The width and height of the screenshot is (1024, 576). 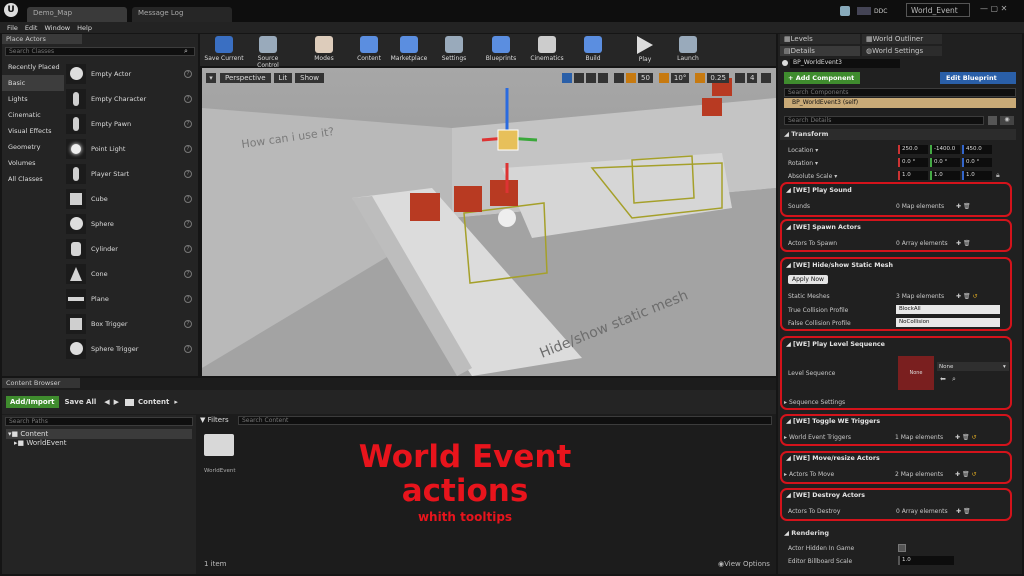 I want to click on levels-tab: ▦ Levels, so click(x=820, y=39).